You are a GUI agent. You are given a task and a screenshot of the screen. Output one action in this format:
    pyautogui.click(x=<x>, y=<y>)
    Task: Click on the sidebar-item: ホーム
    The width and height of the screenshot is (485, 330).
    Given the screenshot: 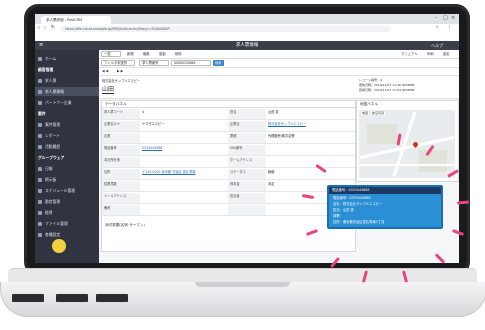 What is the action you would take?
    pyautogui.click(x=67, y=58)
    